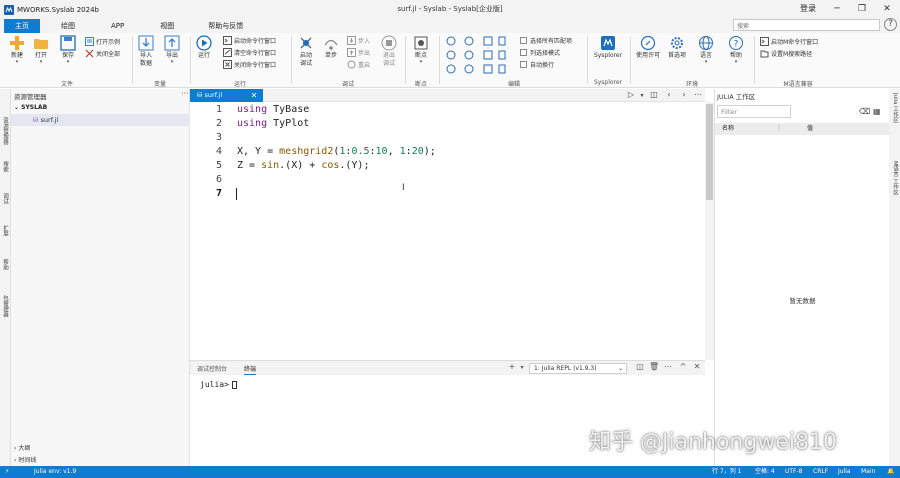  What do you see at coordinates (523, 64) in the screenshot?
I see `auto-wrap-checkbox` at bounding box center [523, 64].